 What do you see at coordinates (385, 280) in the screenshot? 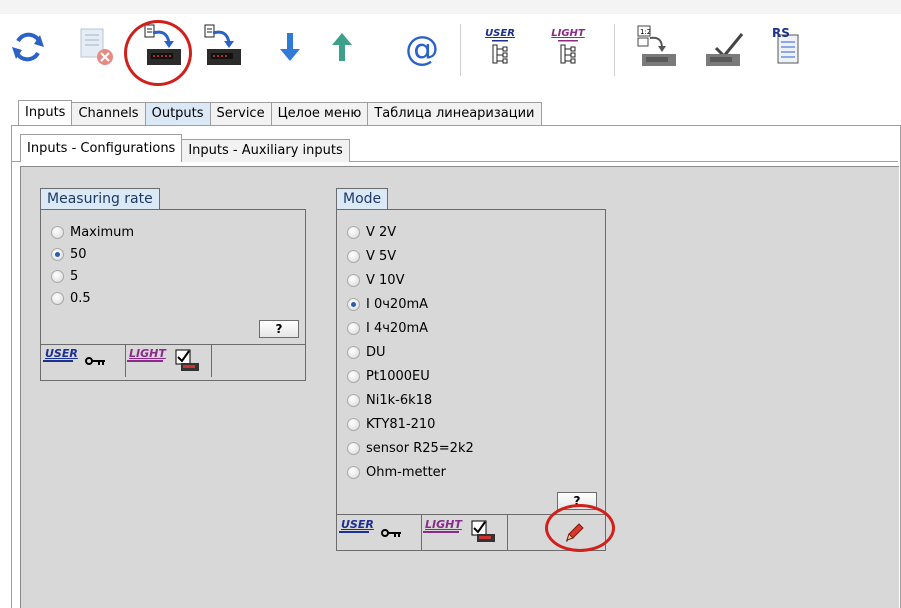
I see `mode-option-label: V 10V` at bounding box center [385, 280].